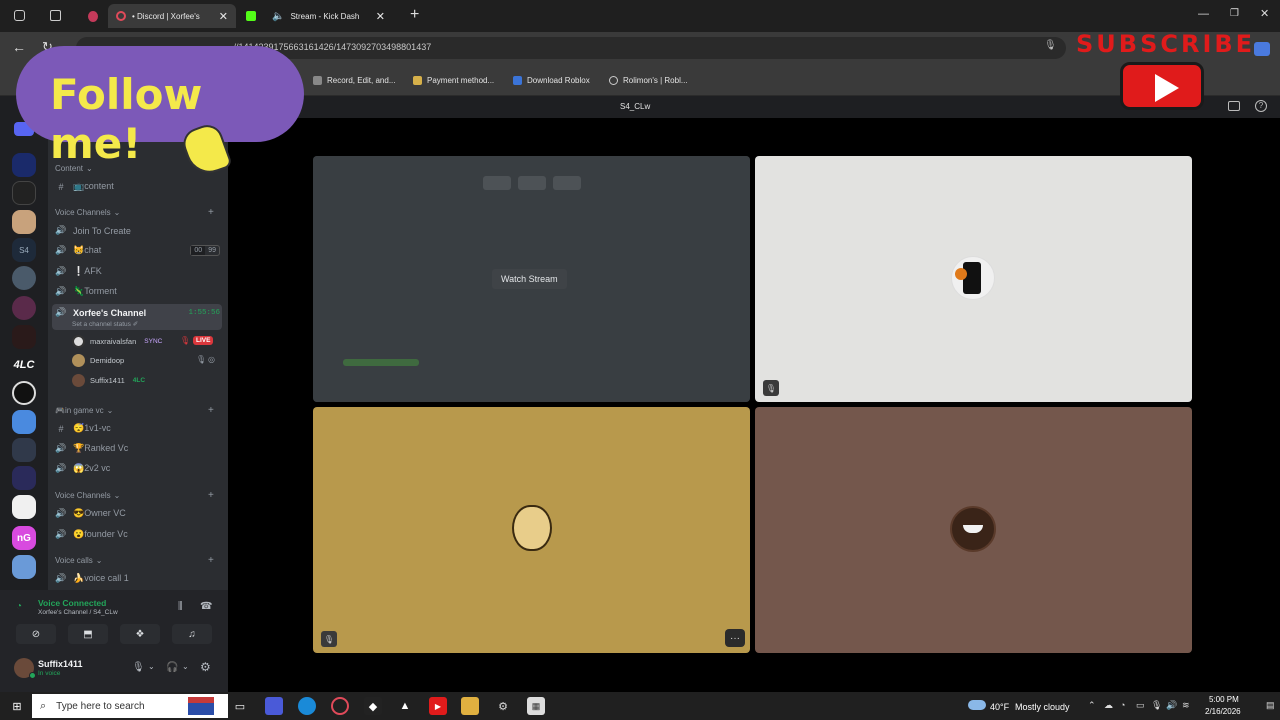  I want to click on stream-tile: Watch Stream, so click(531, 279).